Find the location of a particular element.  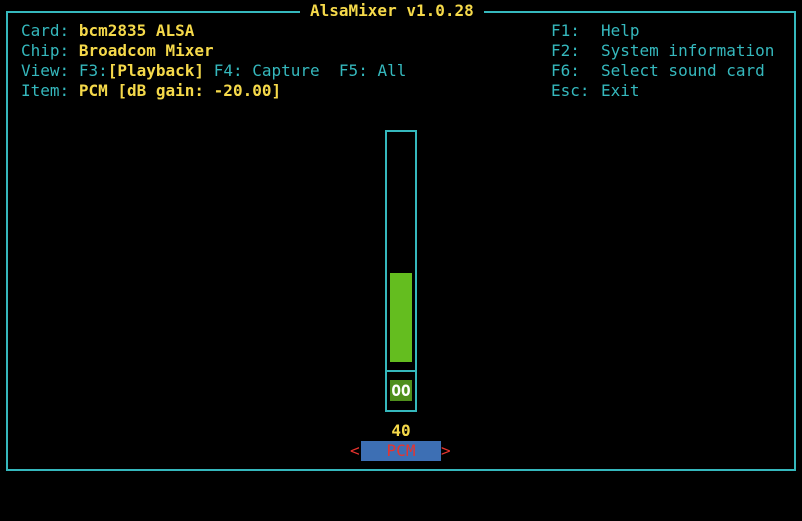

help-label: Help is located at coordinates (620, 30).